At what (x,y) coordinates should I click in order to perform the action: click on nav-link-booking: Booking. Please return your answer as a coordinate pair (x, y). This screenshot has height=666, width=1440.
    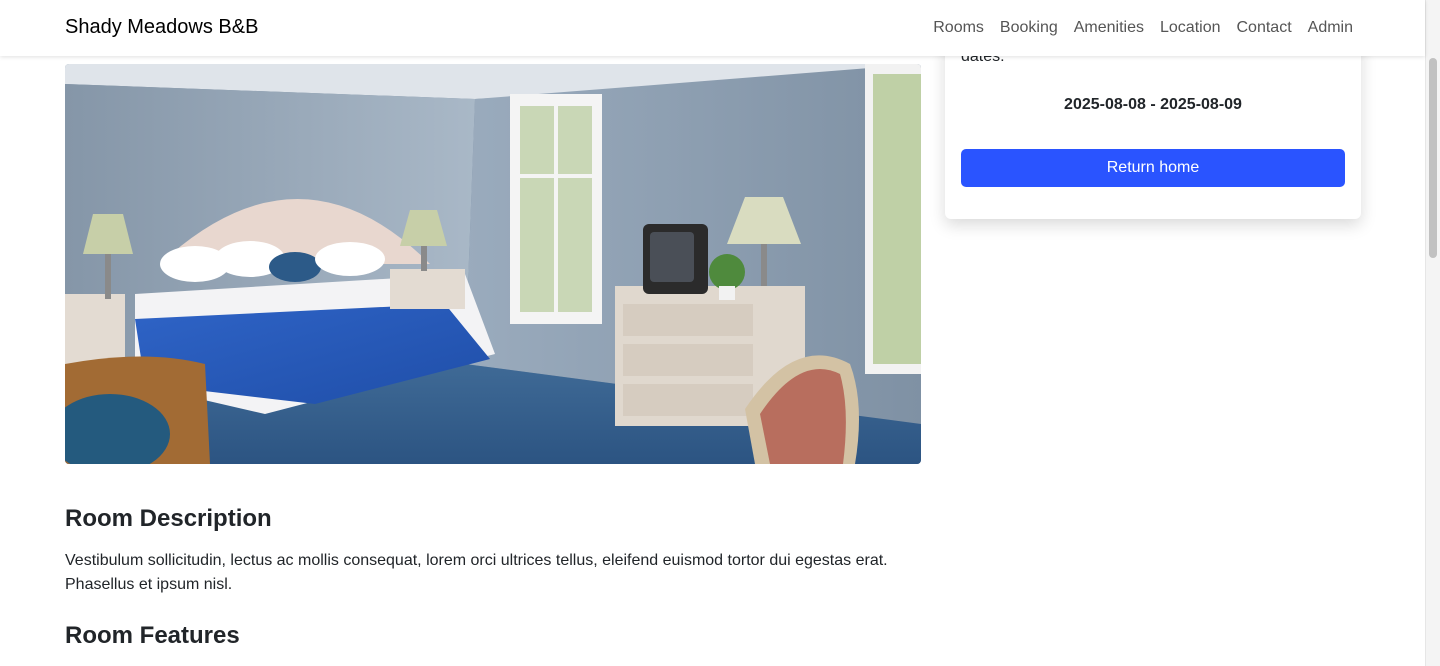
    Looking at the image, I should click on (1029, 28).